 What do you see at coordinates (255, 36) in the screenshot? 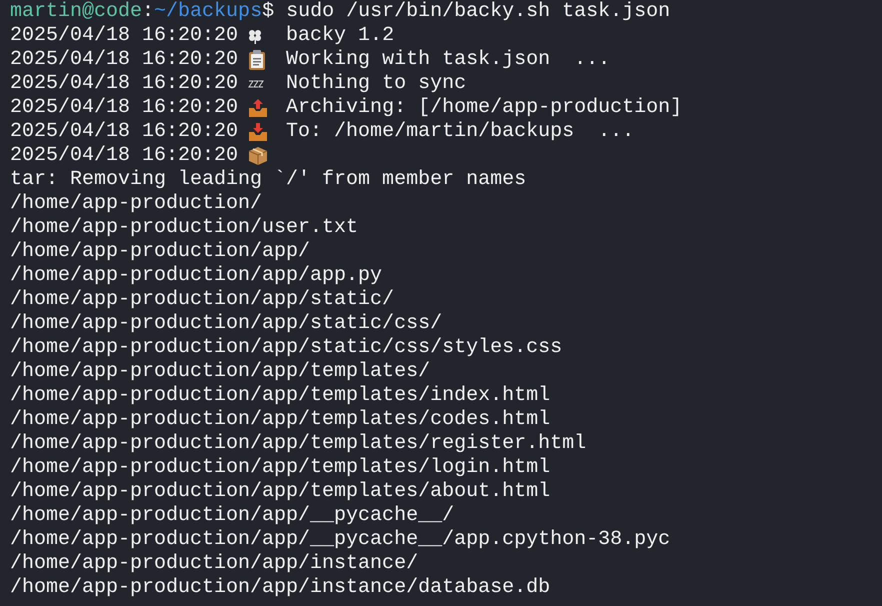
I see `clover-icon` at bounding box center [255, 36].